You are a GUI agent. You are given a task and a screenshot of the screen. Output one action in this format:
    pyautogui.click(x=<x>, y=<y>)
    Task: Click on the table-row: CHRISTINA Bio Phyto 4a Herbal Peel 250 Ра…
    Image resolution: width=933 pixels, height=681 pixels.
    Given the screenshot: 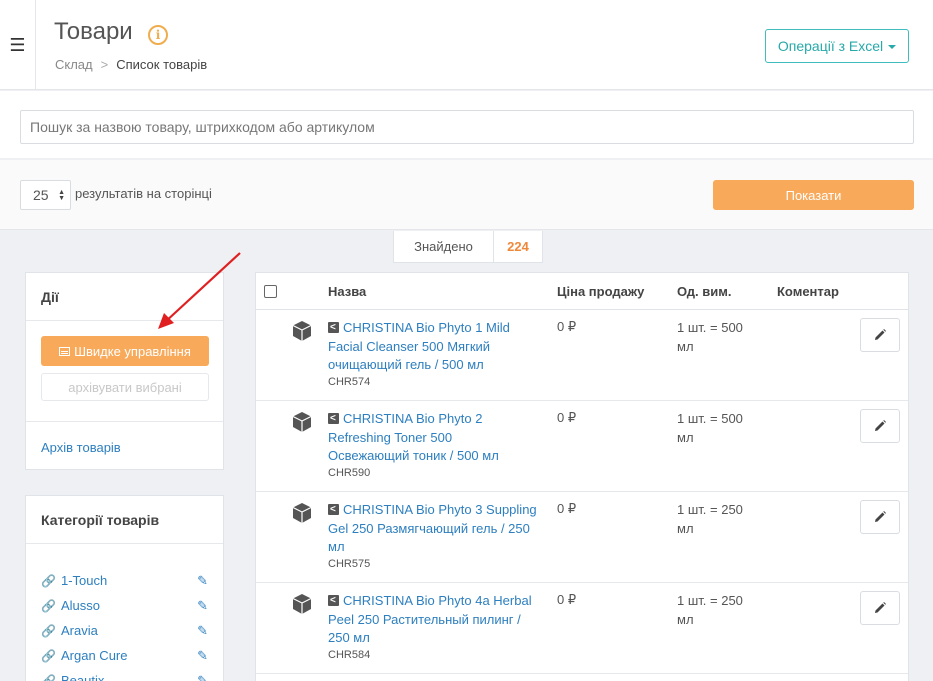 What is the action you would take?
    pyautogui.click(x=582, y=628)
    